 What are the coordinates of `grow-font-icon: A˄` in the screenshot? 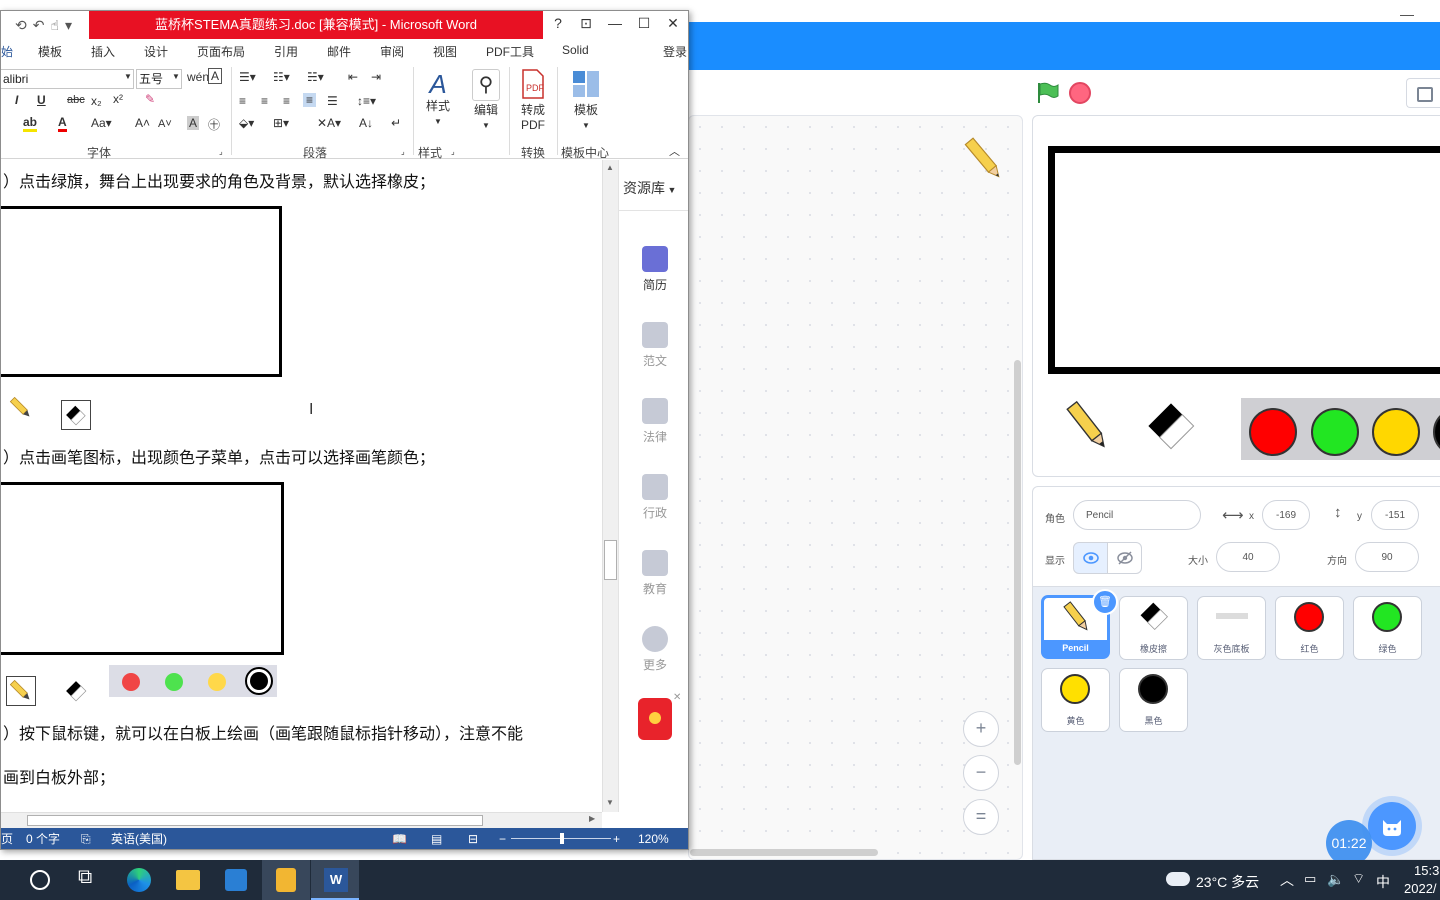 It's located at (142, 123).